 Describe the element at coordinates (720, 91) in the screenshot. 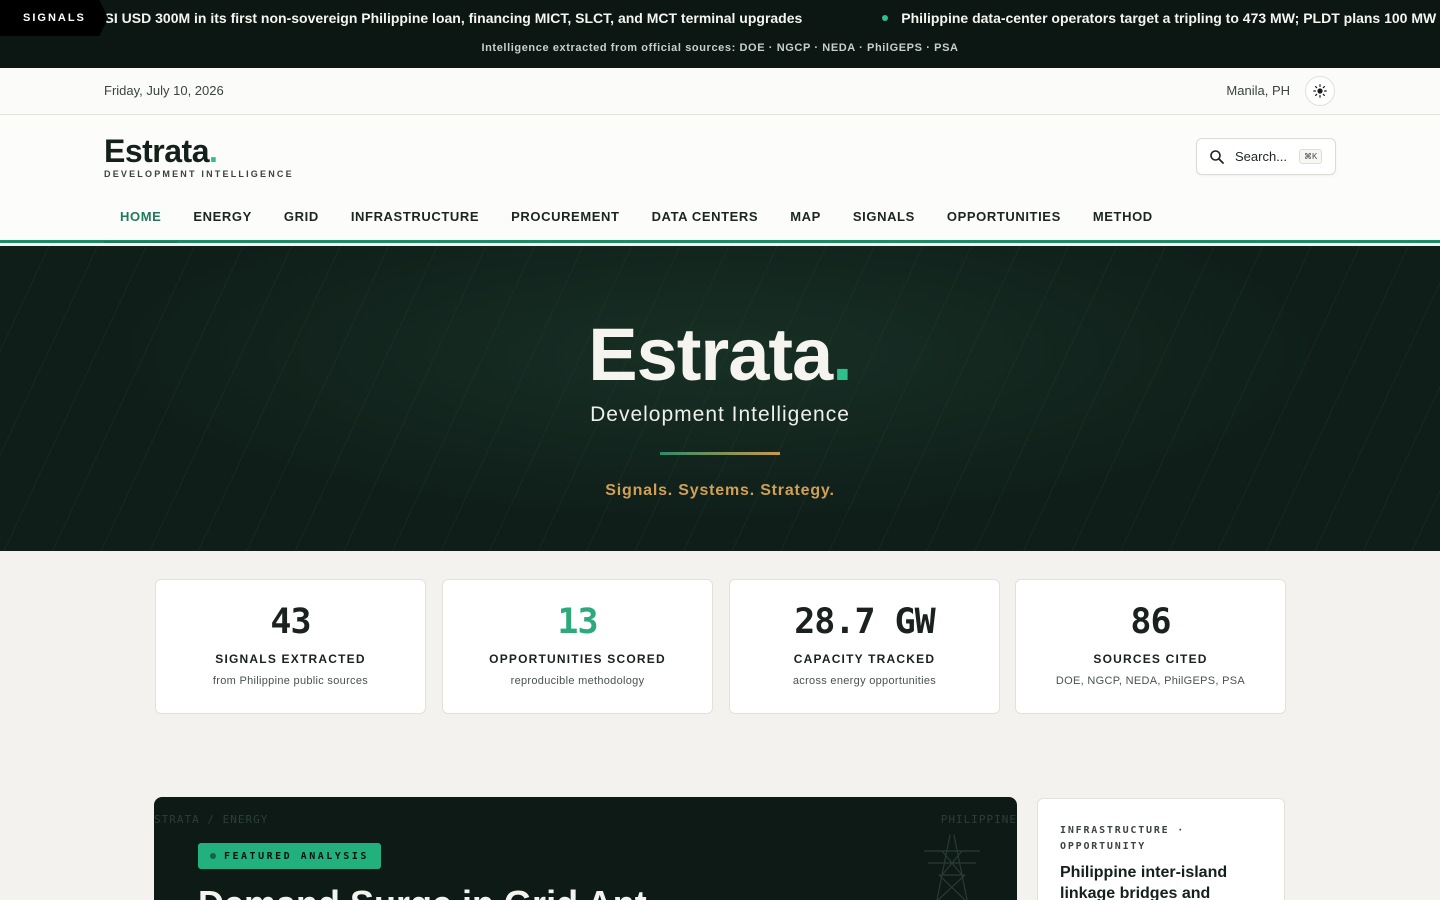

I see `date-bar: Friday, July 10, 2026 Manila, PH` at that location.